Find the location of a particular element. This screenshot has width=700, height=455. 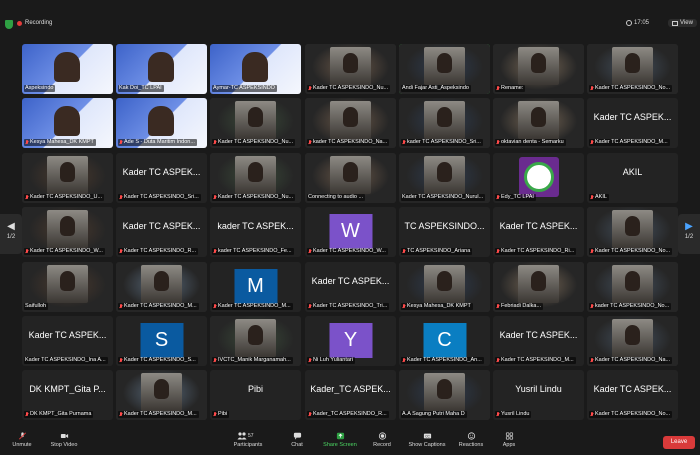

apps-button: Apps is located at coordinates (509, 440).